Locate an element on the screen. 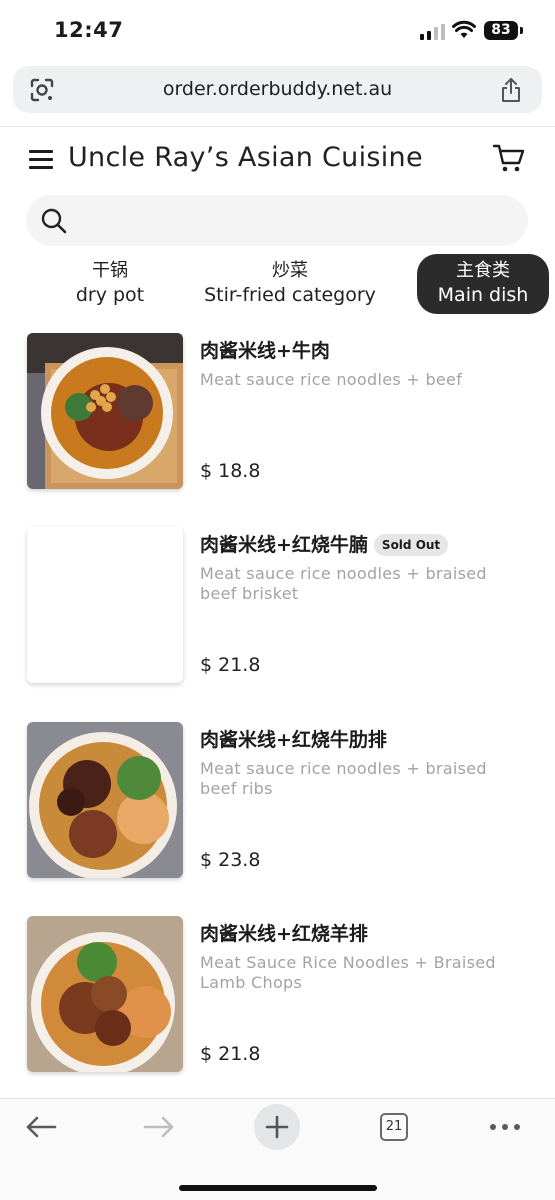 Image resolution: width=555 pixels, height=1200 pixels. item-name: 肉酱米线+红烧牛腩 is located at coordinates (284, 545).